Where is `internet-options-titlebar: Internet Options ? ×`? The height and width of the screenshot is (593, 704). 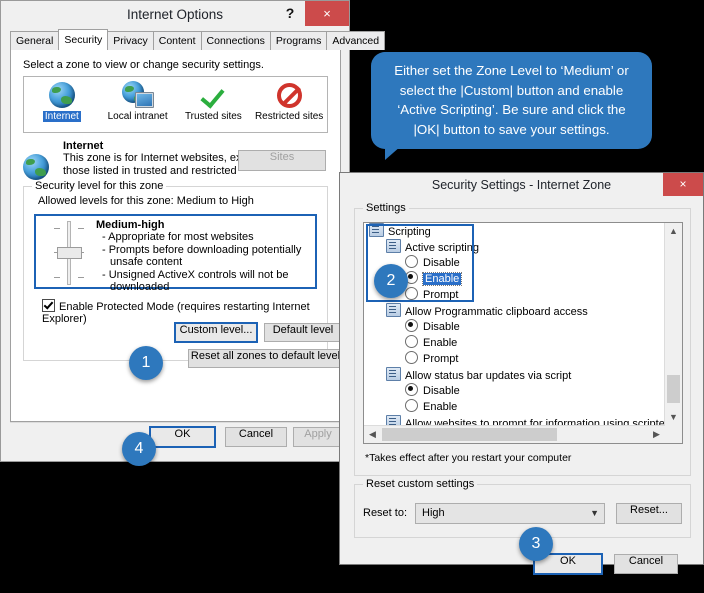 internet-options-titlebar: Internet Options ? × is located at coordinates (175, 14).